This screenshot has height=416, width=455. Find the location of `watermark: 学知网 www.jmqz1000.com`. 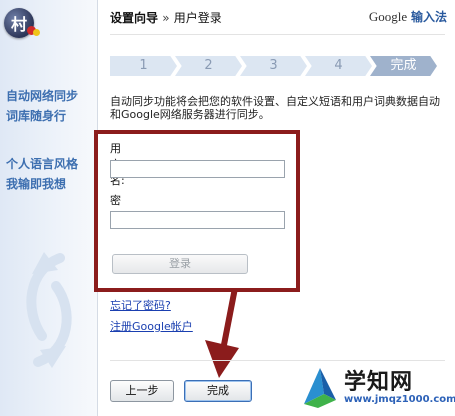

watermark: 学知网 www.jmqz1000.com is located at coordinates (377, 388).